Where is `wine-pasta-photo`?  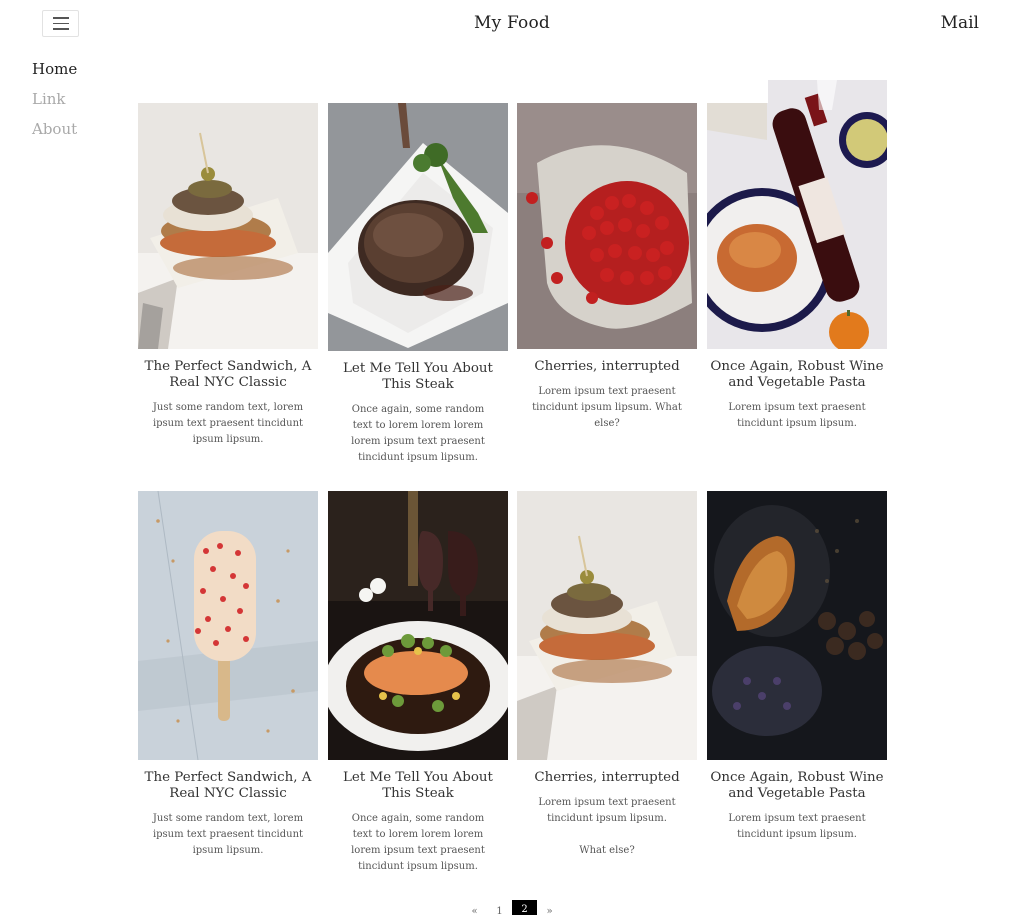 wine-pasta-photo is located at coordinates (797, 214).